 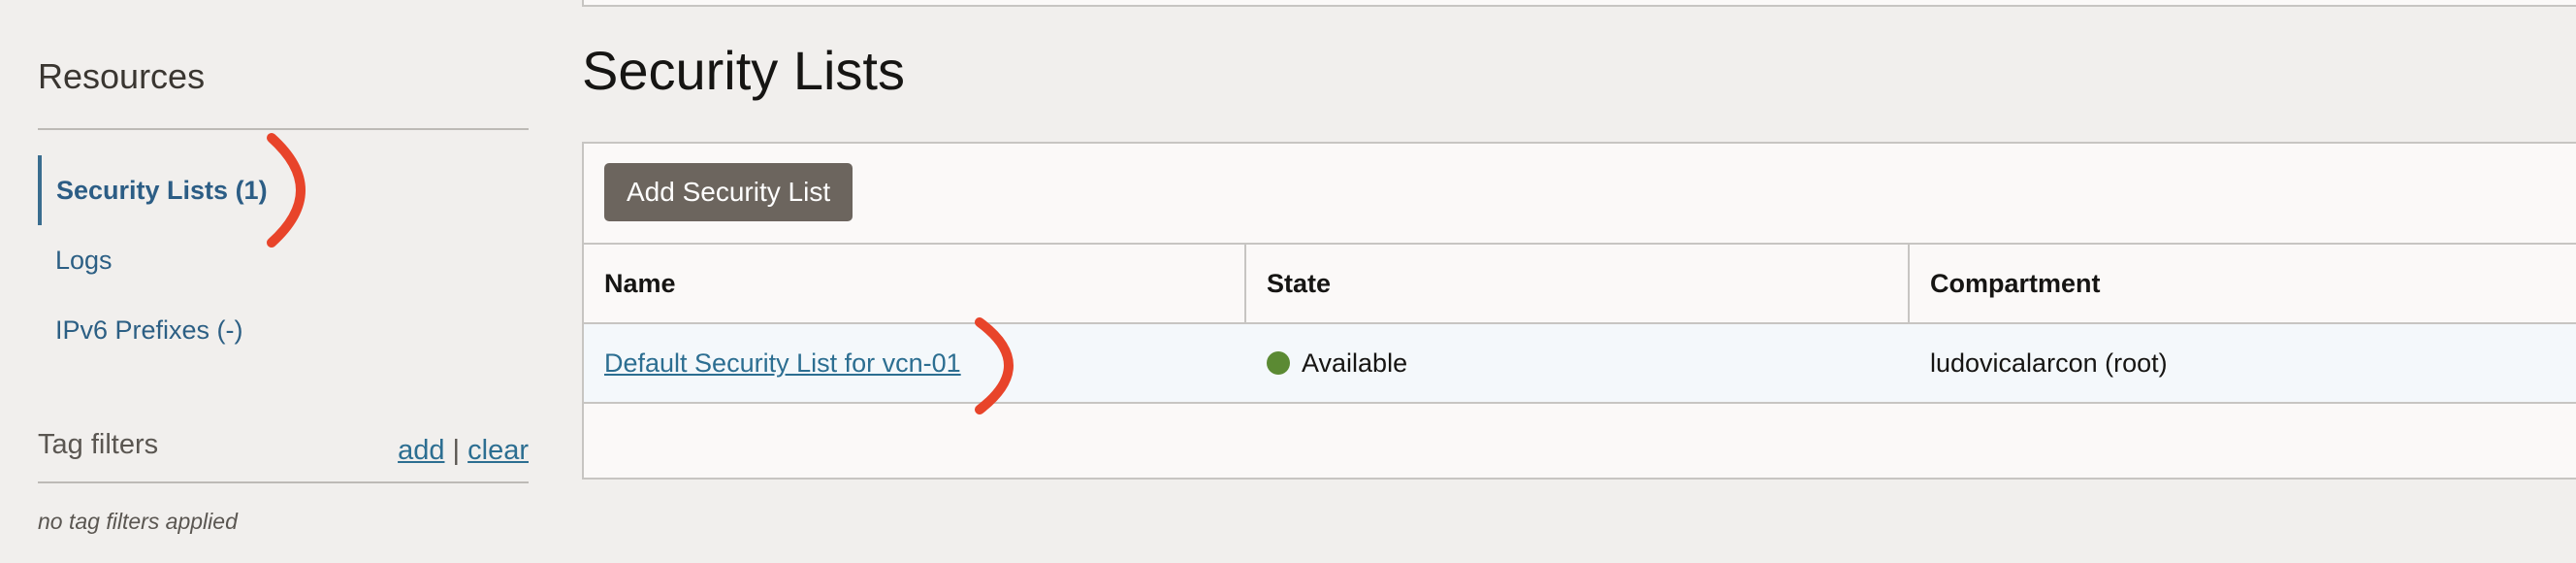 What do you see at coordinates (122, 76) in the screenshot?
I see `resources-heading: Resources` at bounding box center [122, 76].